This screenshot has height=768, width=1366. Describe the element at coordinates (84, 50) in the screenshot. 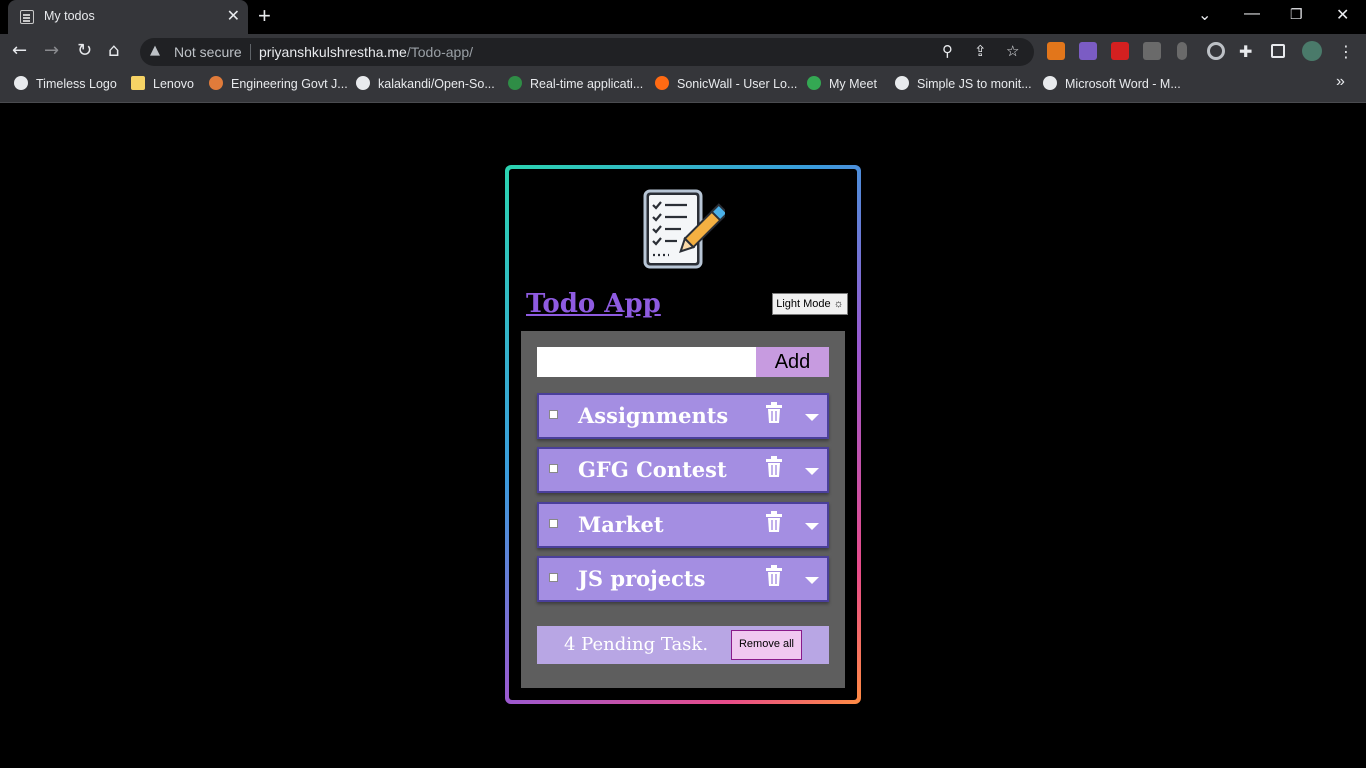

I see `reload-icon: ↻` at that location.